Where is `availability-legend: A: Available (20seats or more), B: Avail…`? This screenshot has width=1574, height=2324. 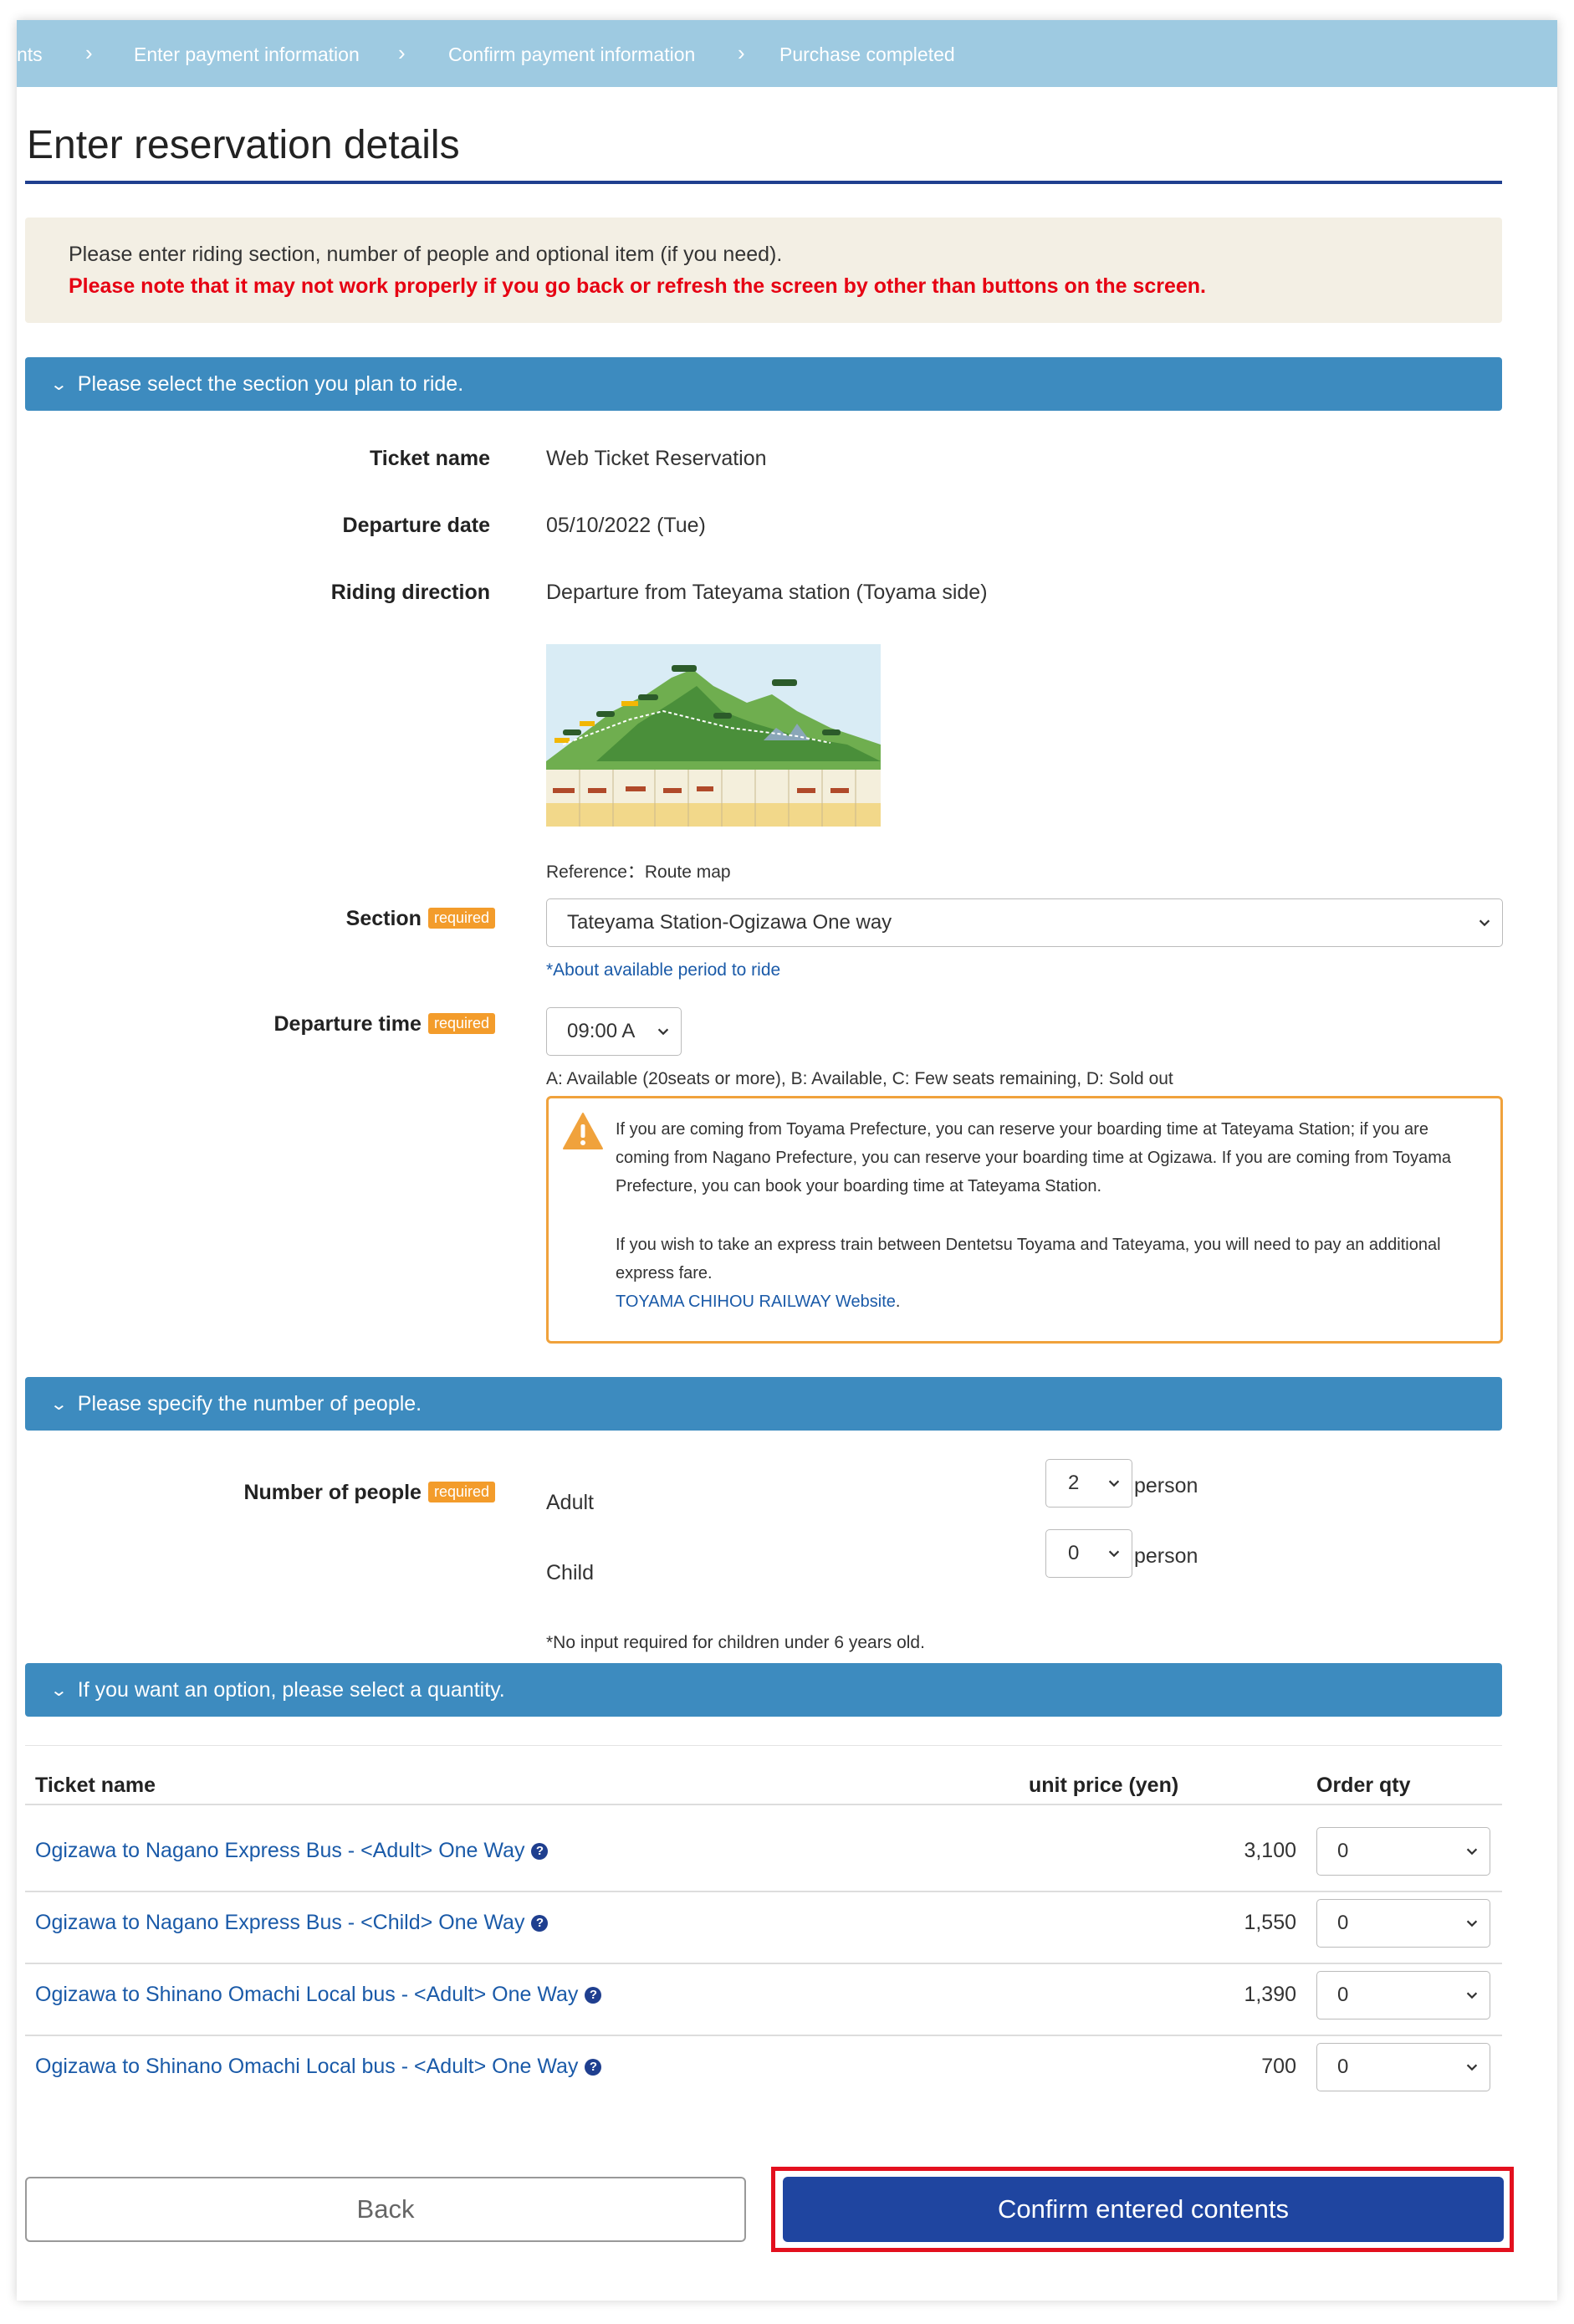
availability-legend: A: Available (20seats or more), B: Avail… is located at coordinates (859, 1078).